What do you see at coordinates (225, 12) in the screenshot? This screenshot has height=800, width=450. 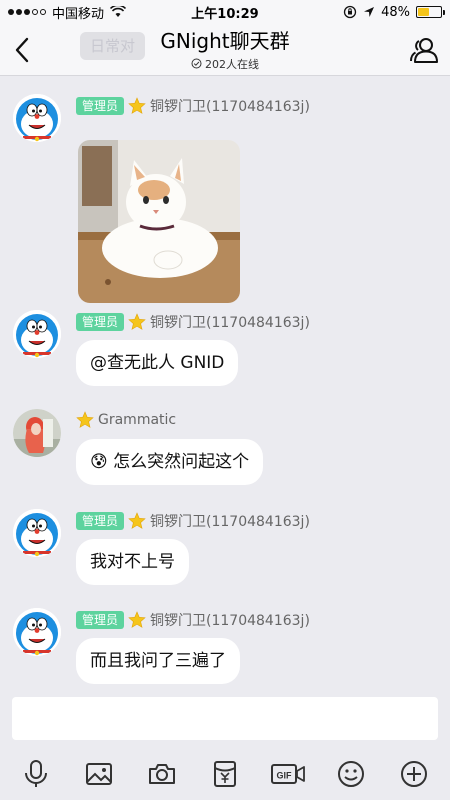 I see `status-bar: 中国移动 上午10:29 48%` at bounding box center [225, 12].